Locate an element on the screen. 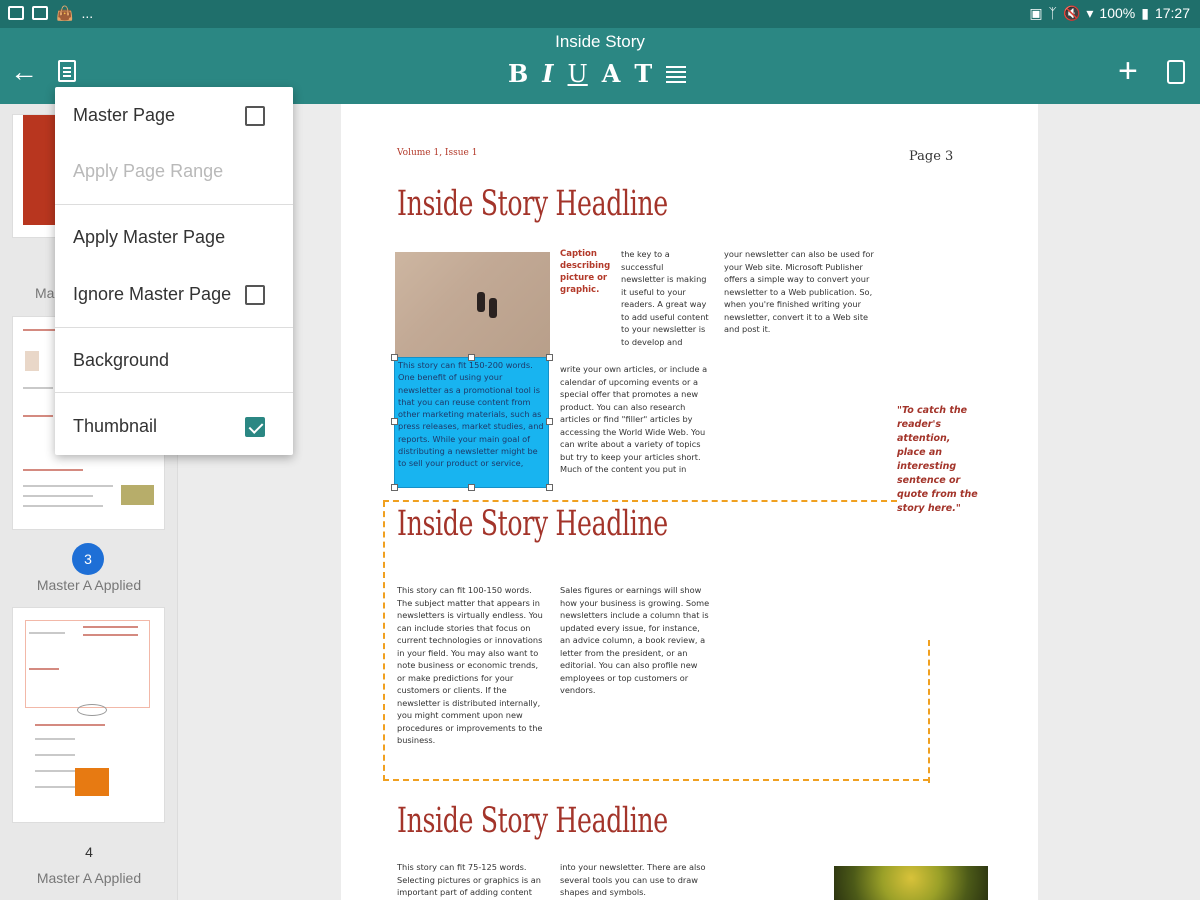 The height and width of the screenshot is (900, 1200). menu-item-apply-page-range: Apply Page Range is located at coordinates (174, 171).